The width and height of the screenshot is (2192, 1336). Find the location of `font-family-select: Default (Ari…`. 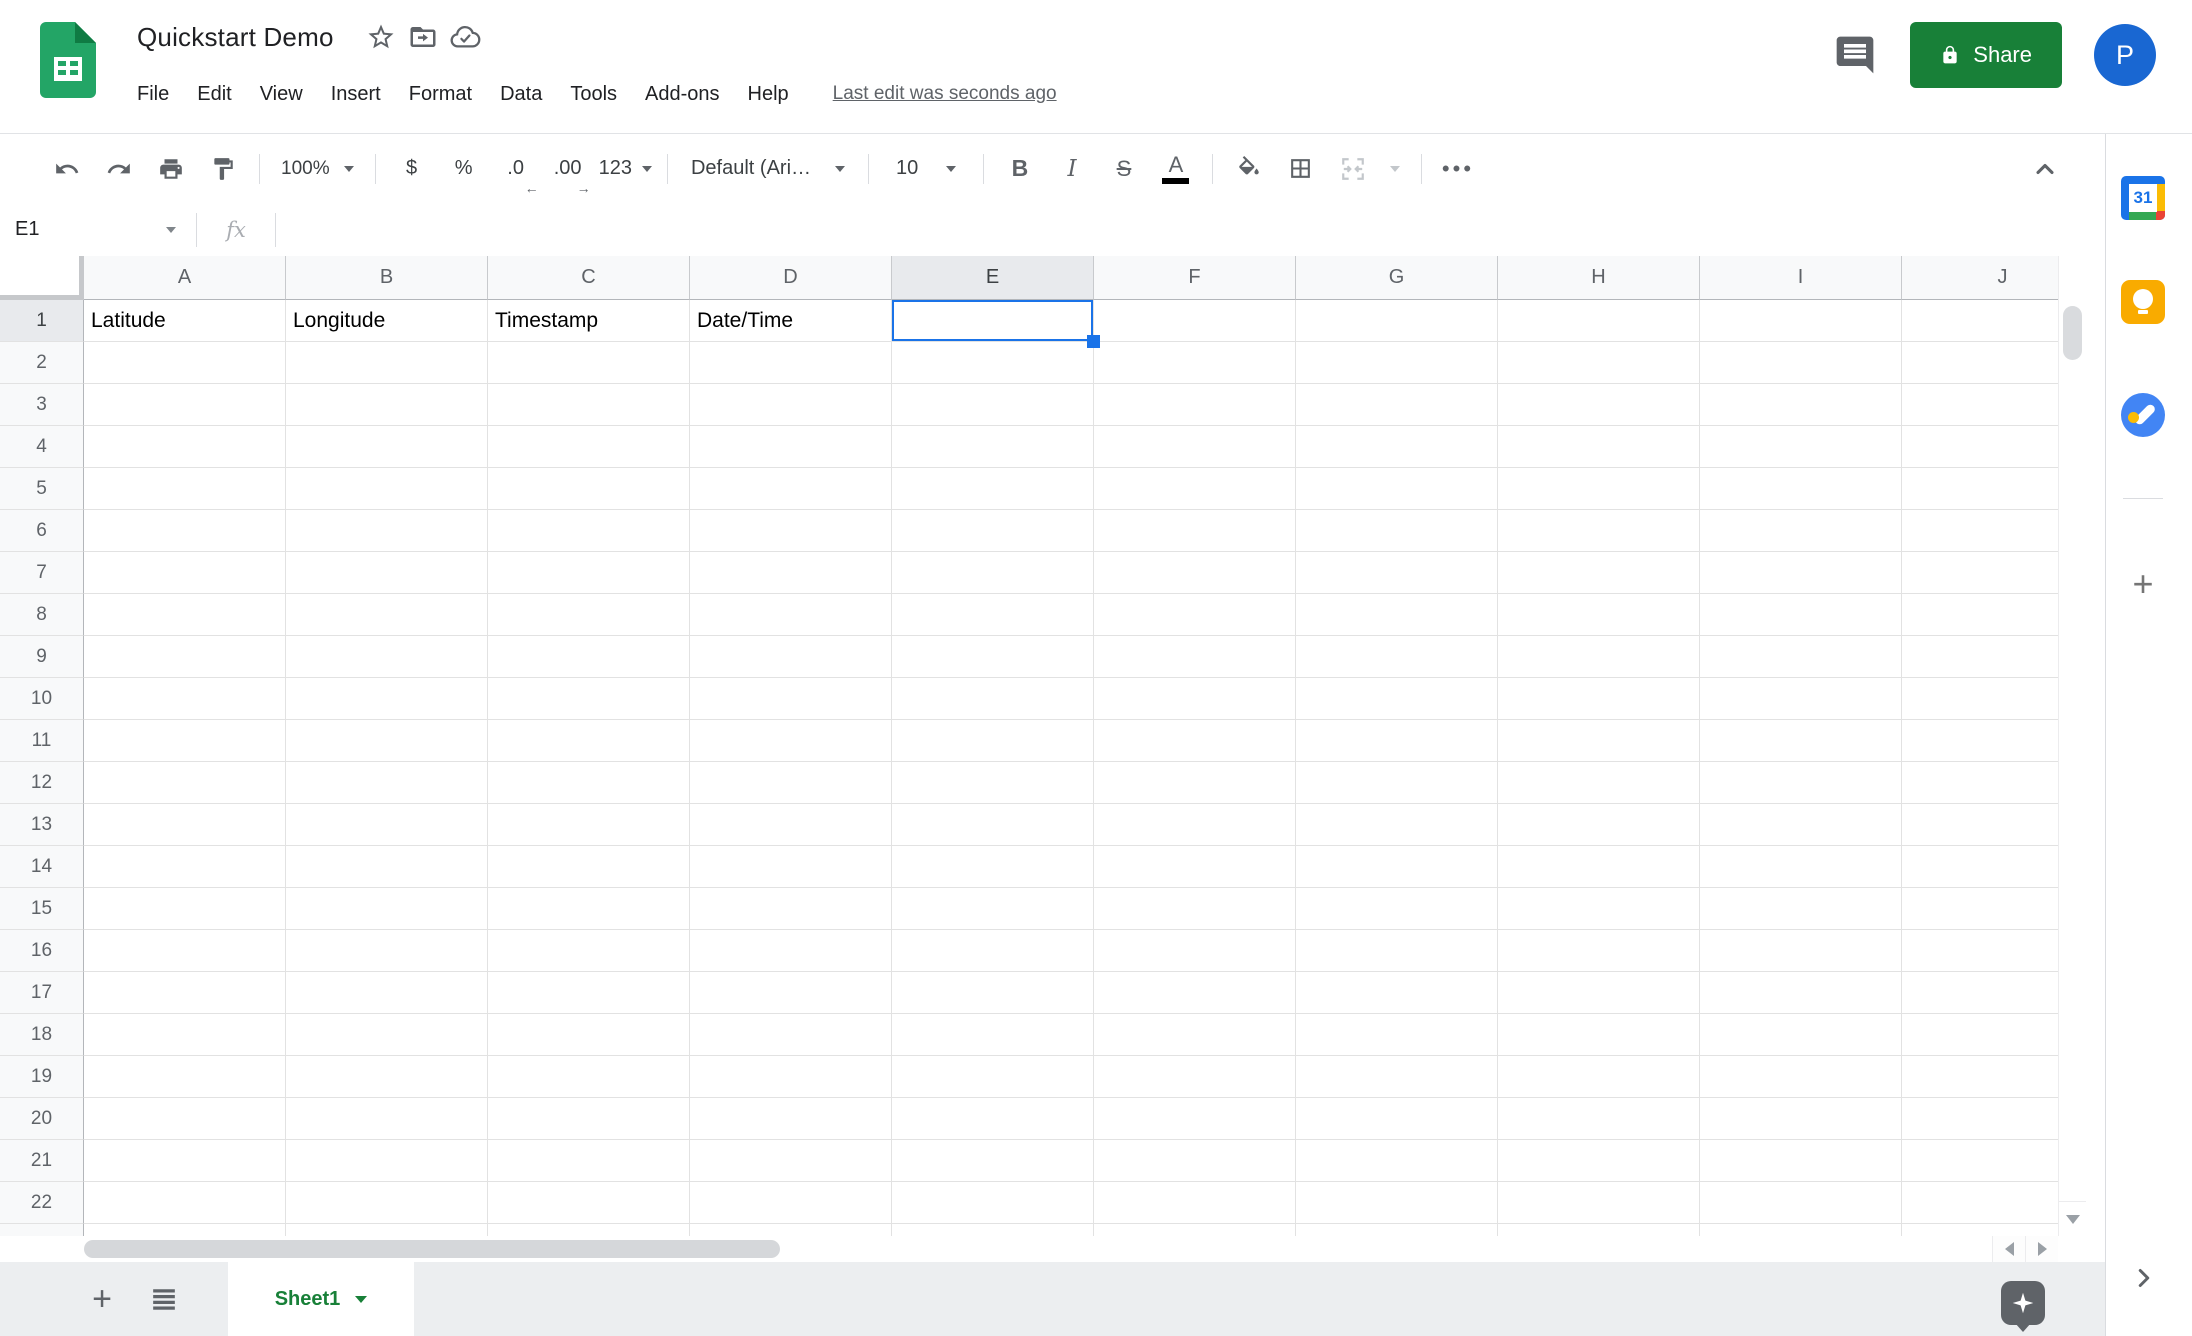

font-family-select: Default (Ari… is located at coordinates (768, 169).